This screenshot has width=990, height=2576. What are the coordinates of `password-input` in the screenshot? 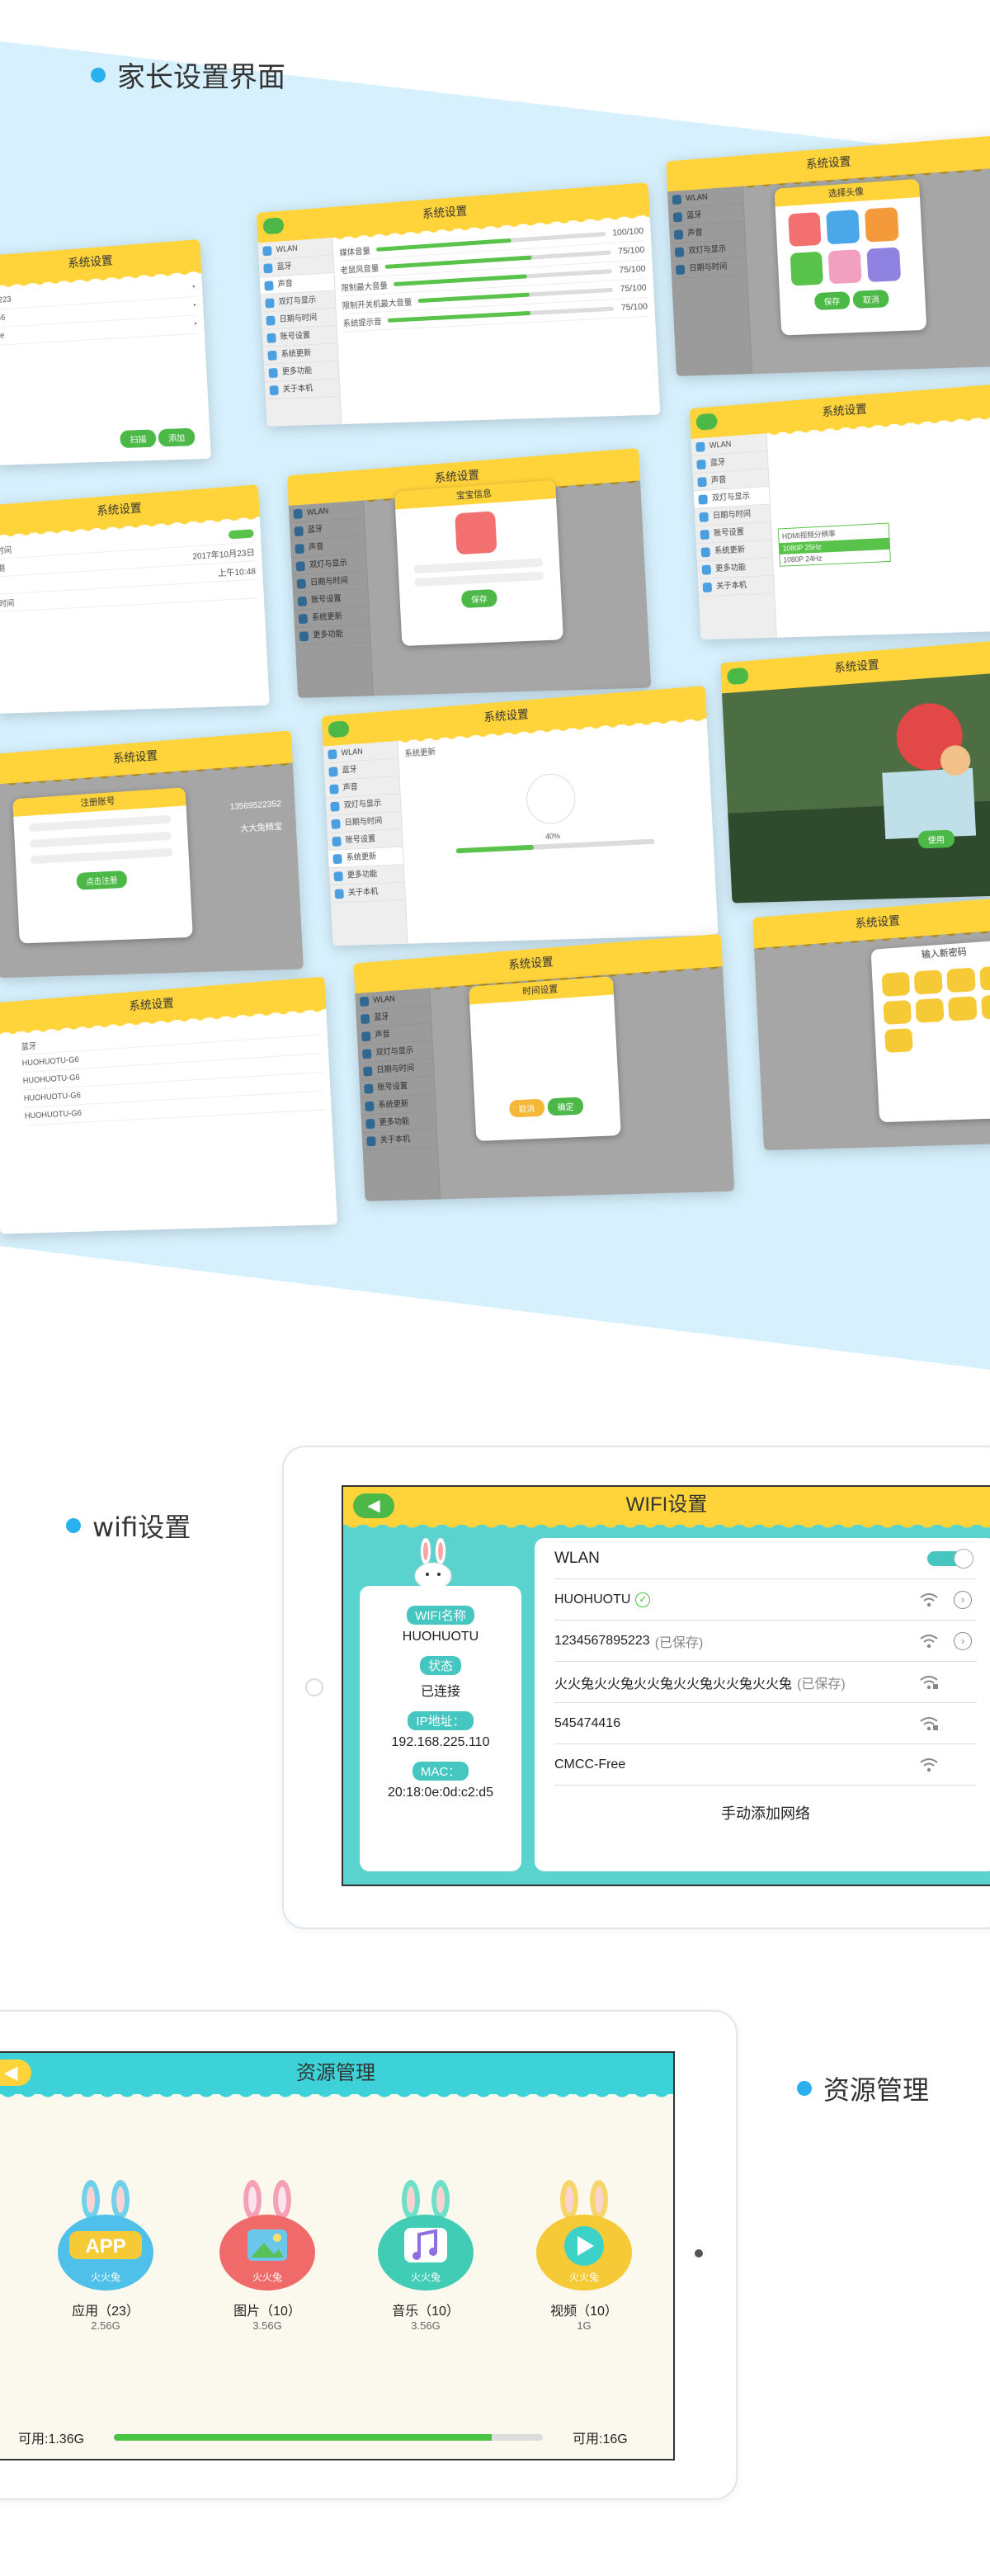 It's located at (101, 840).